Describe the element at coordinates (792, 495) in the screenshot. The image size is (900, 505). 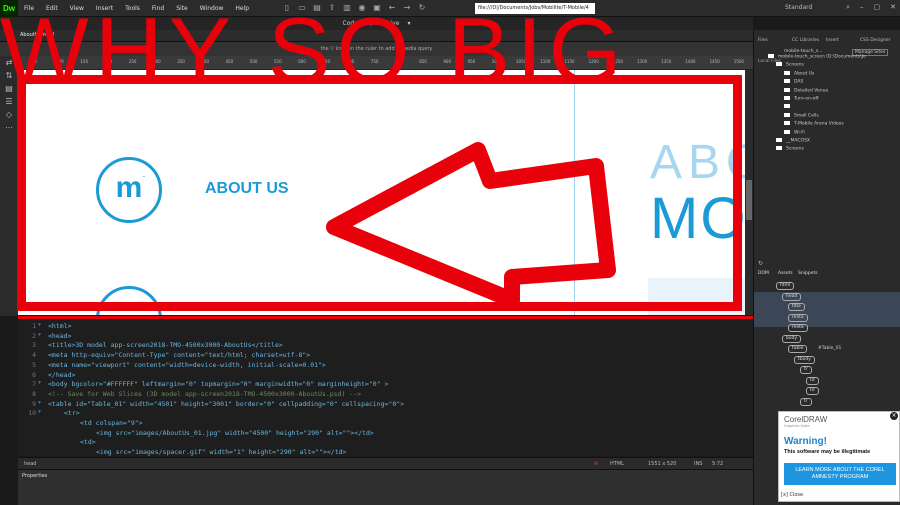
I see `close-link: [x] Close` at that location.